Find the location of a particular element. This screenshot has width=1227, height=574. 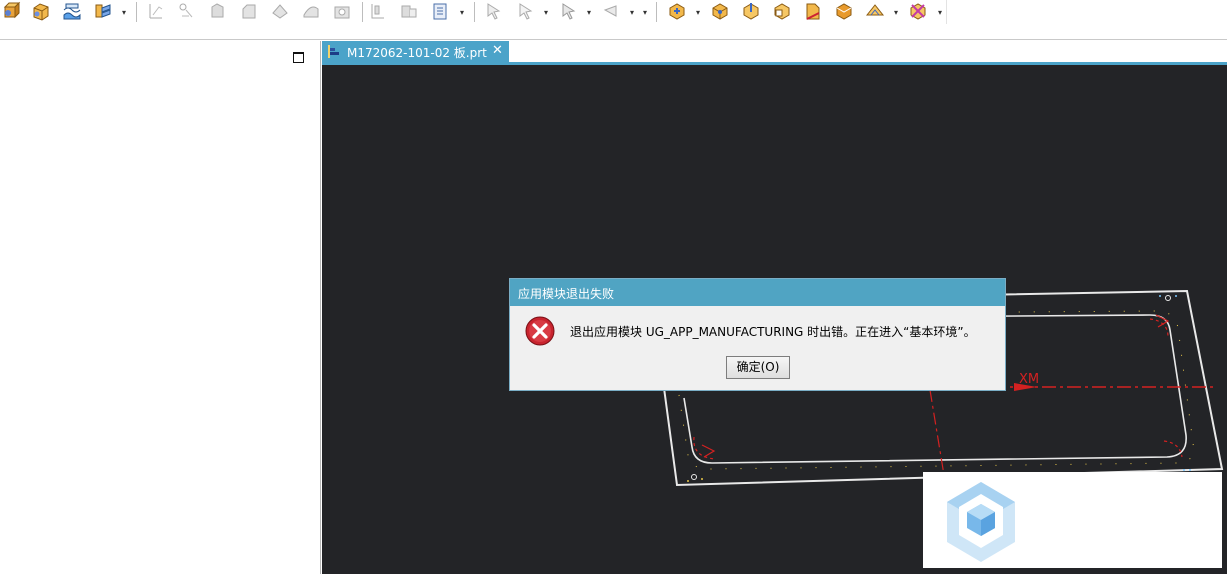

document-tab: M172062-101-02 板.prt ✕ is located at coordinates (415, 52).